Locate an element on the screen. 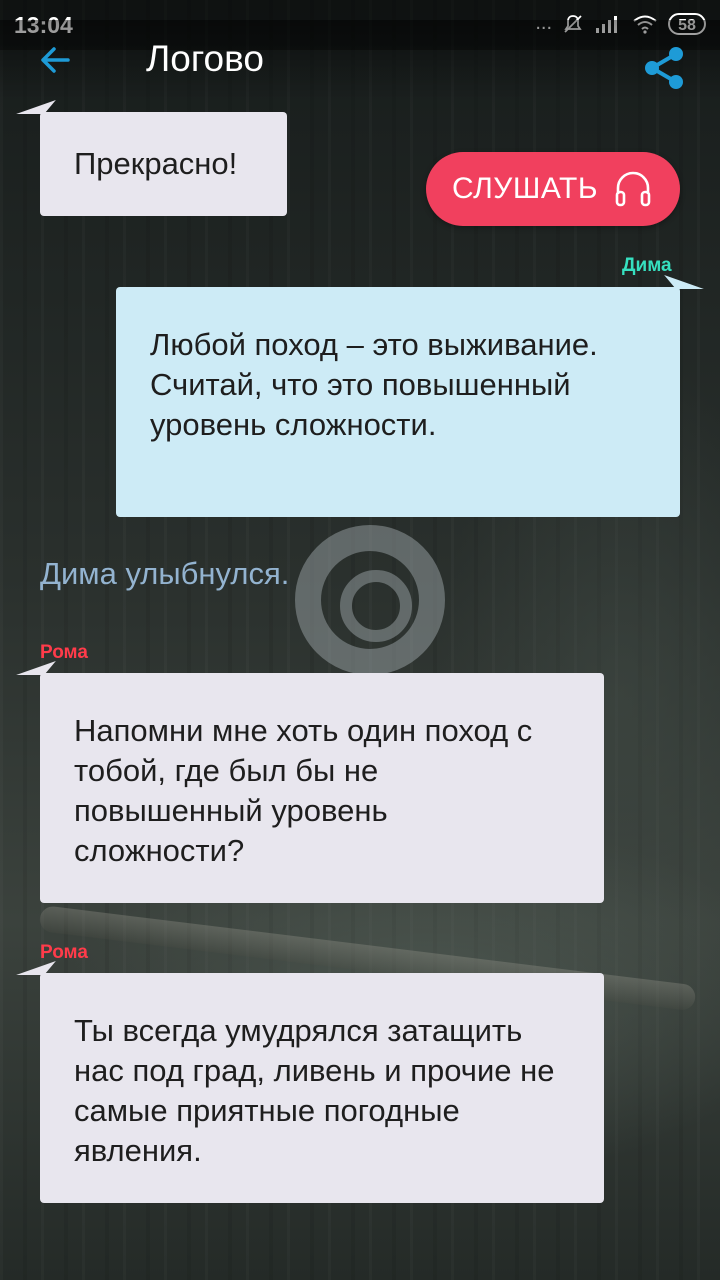  narration-text: Дима улыбнулся. is located at coordinates (165, 573).